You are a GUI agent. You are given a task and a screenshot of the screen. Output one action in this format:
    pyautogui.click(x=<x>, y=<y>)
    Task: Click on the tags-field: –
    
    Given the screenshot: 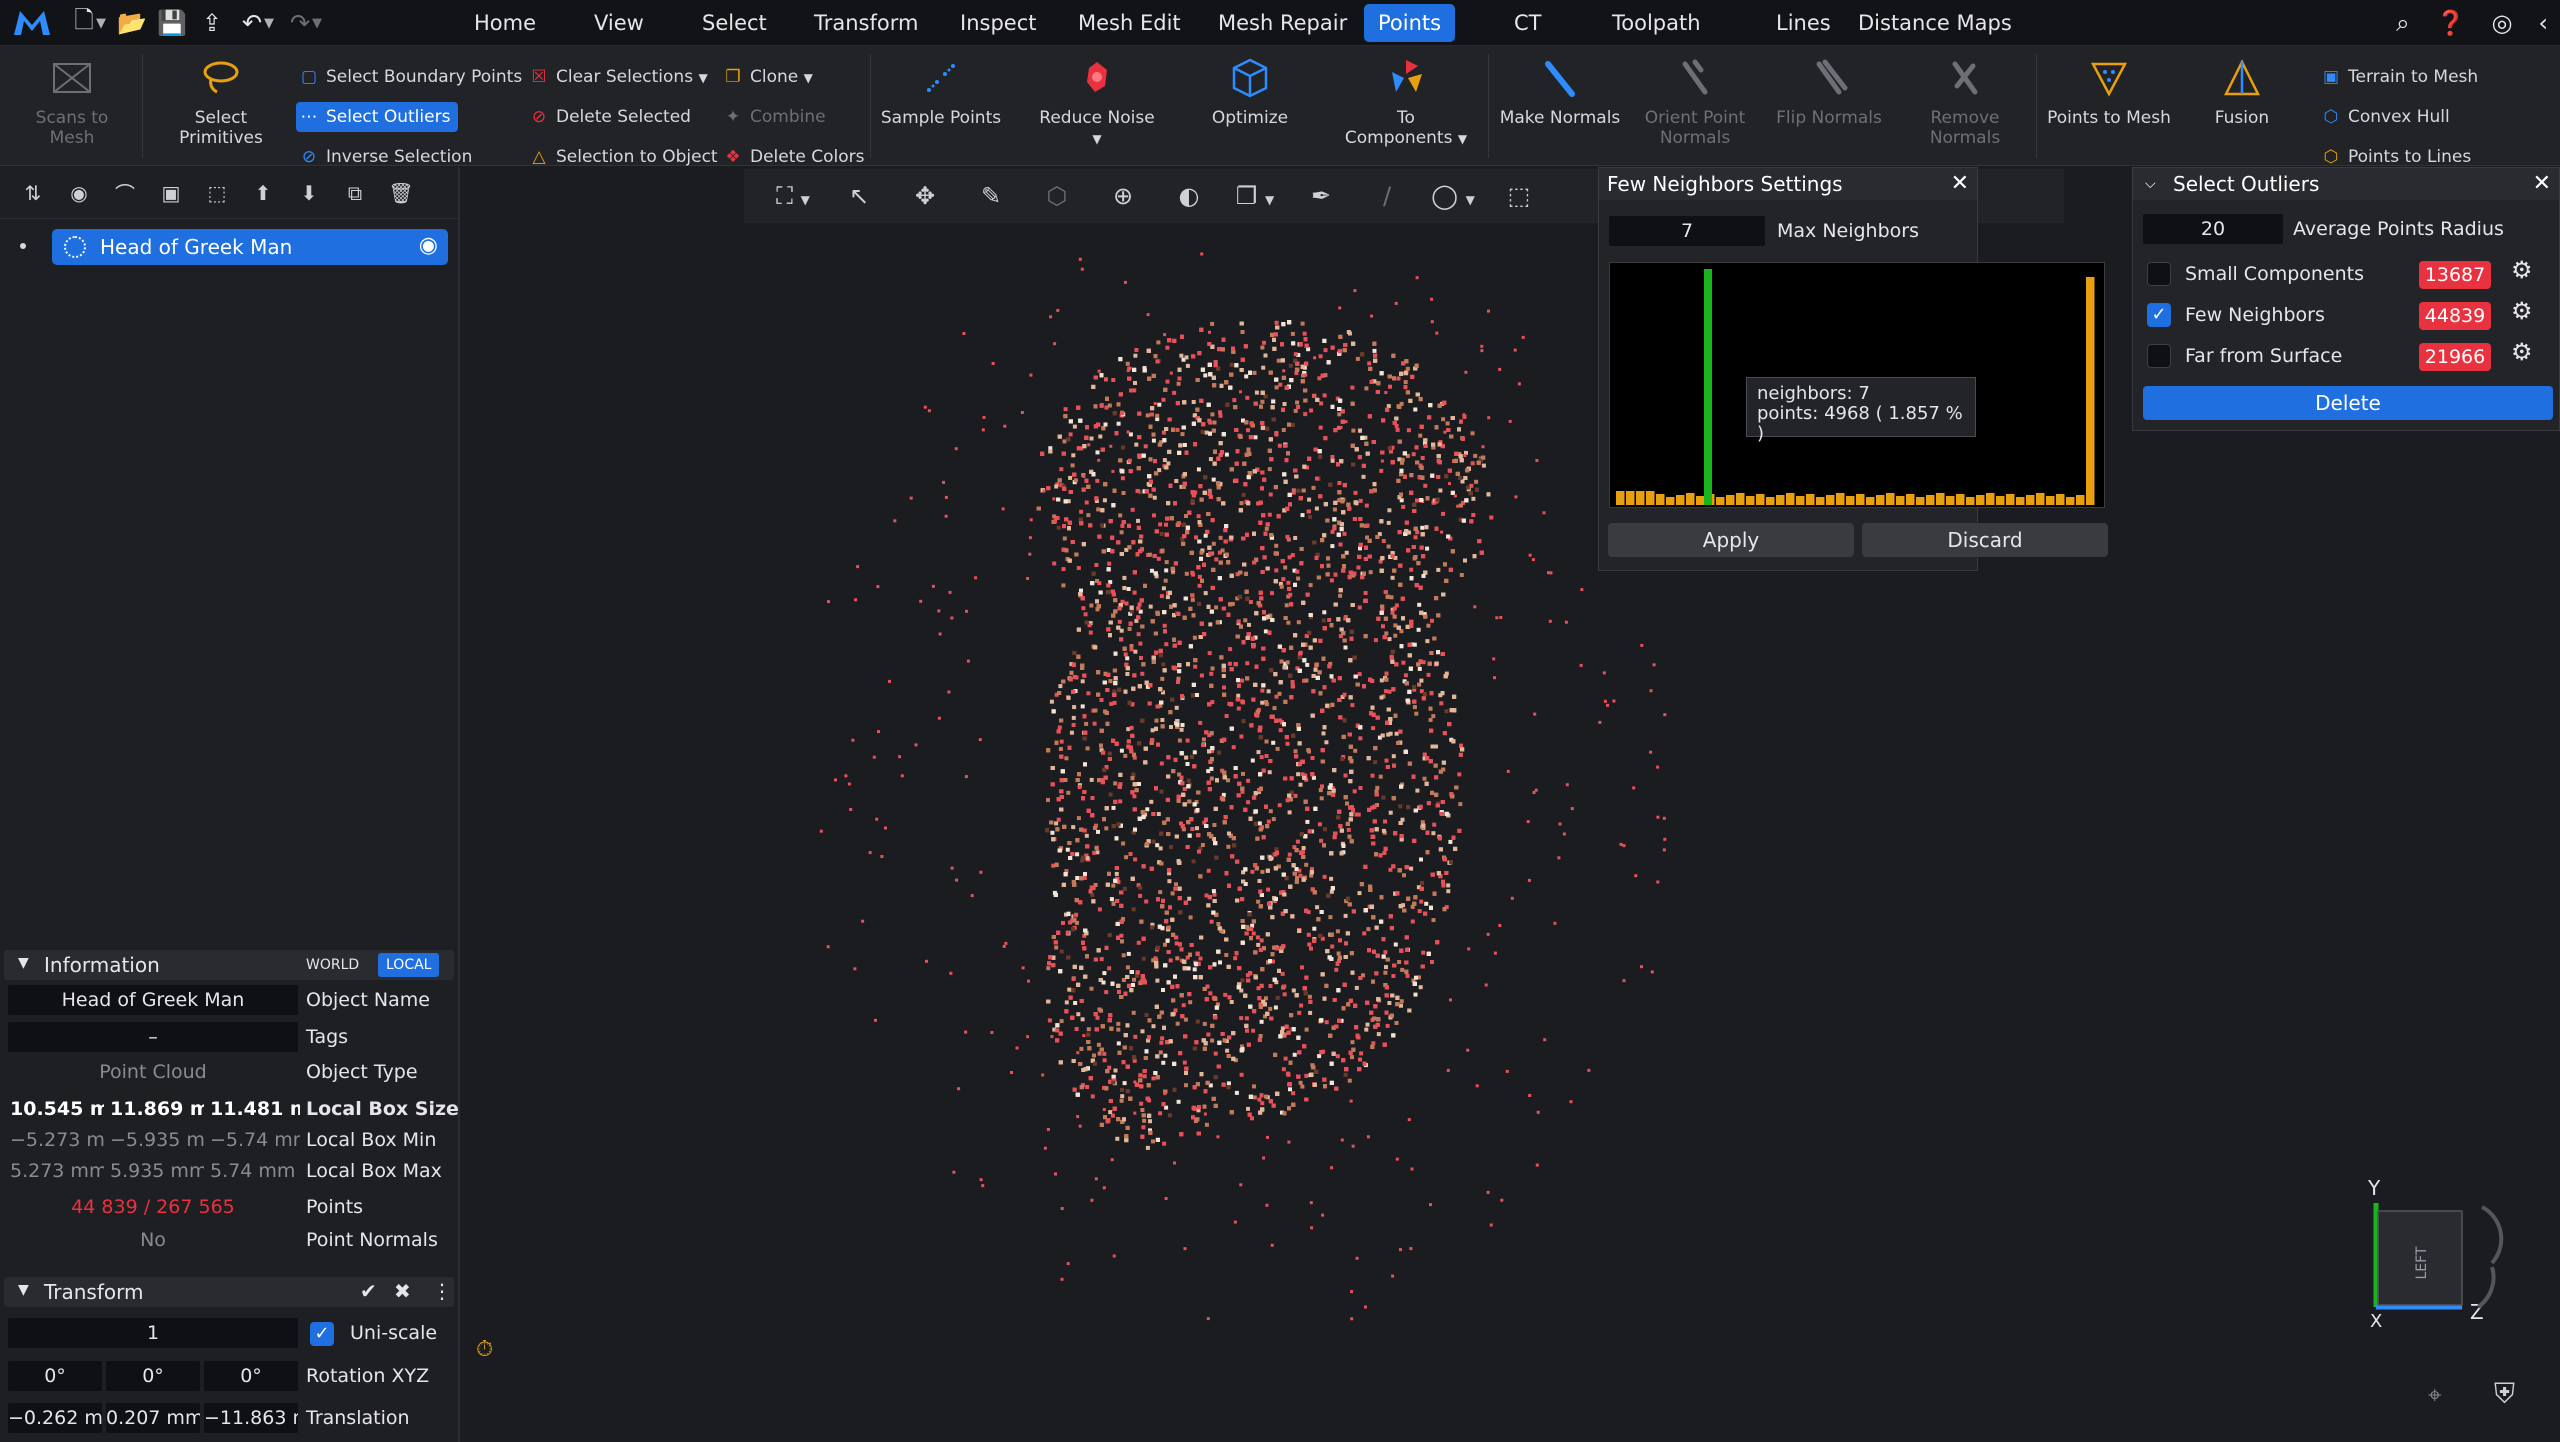 What is the action you would take?
    pyautogui.click(x=153, y=1037)
    